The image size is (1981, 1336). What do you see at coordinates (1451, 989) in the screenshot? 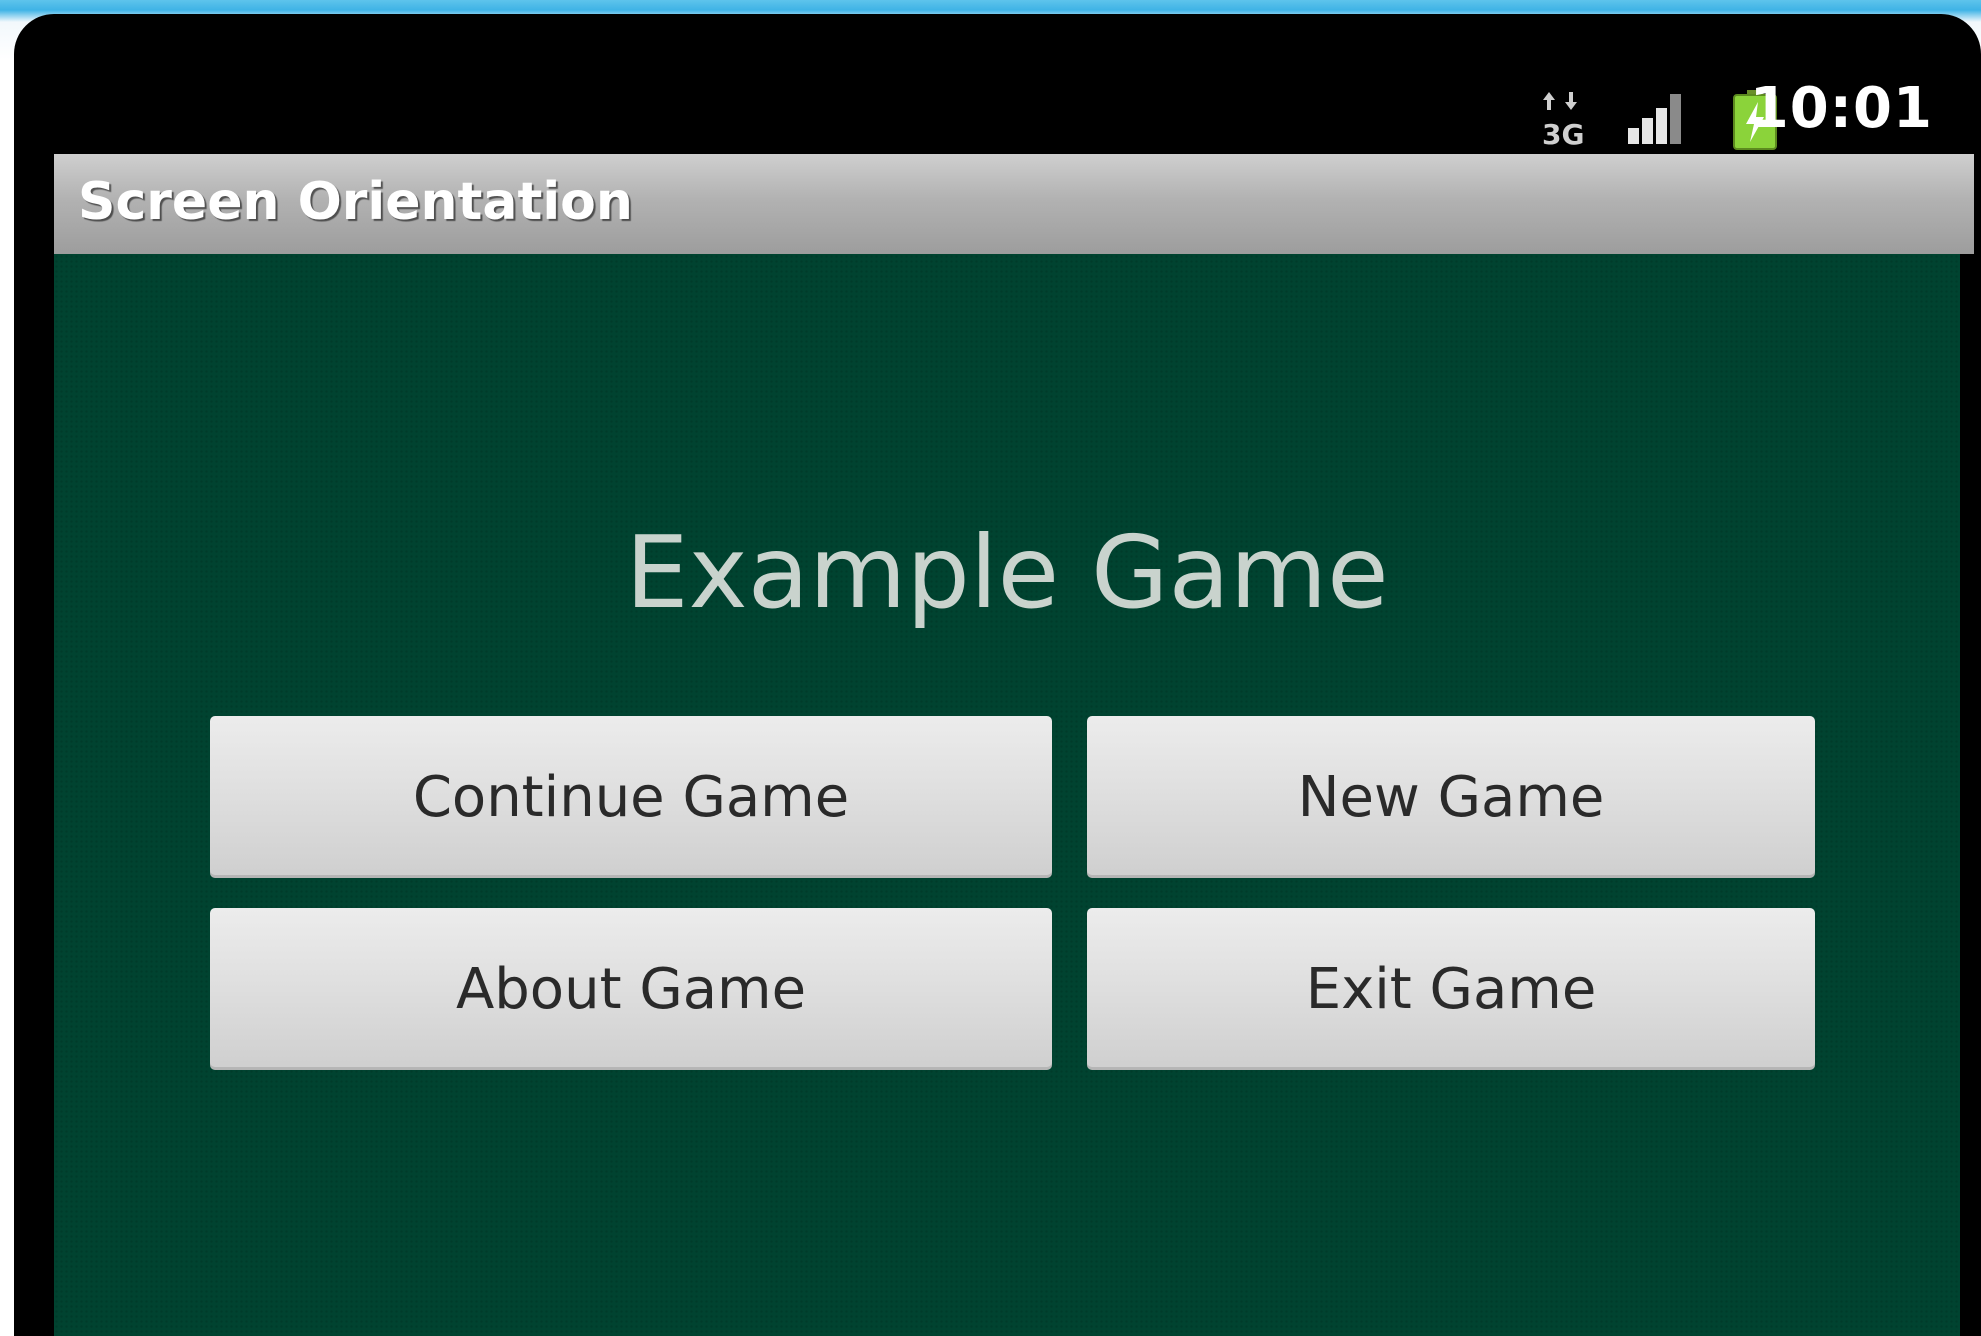
I see `exit-game-button: Exit Game` at bounding box center [1451, 989].